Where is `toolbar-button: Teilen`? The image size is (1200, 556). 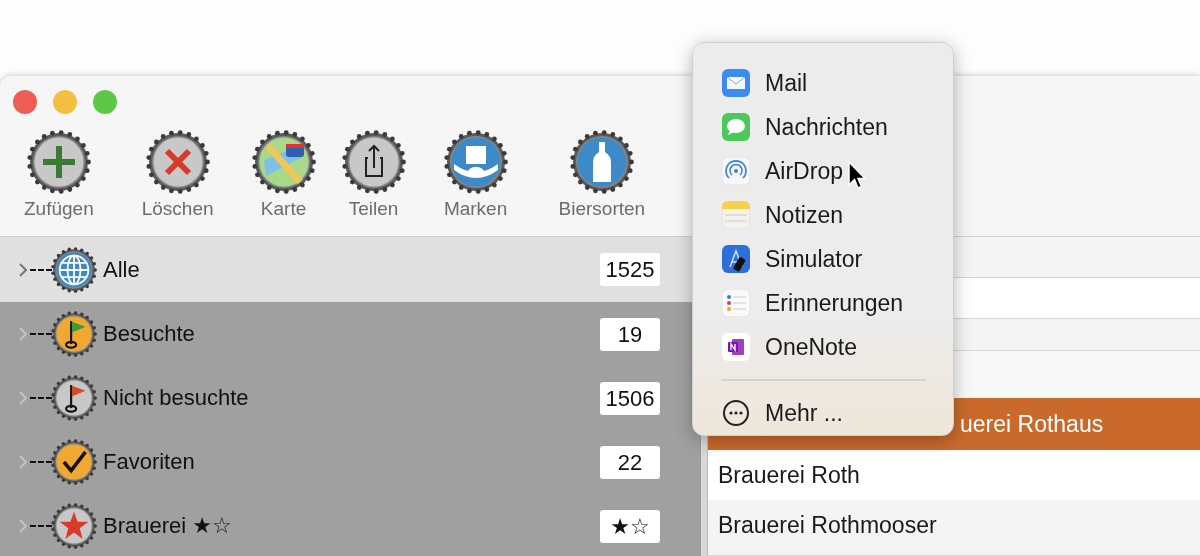 toolbar-button: Teilen is located at coordinates (373, 174).